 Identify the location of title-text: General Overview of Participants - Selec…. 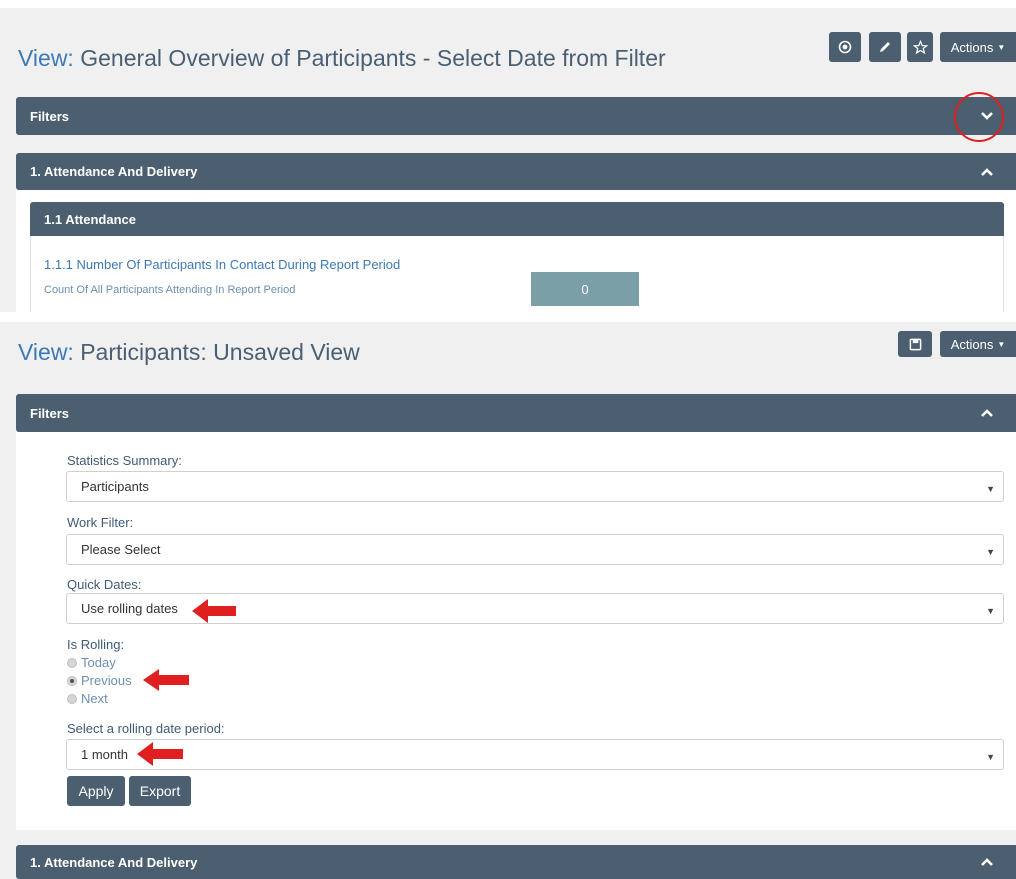
(373, 58).